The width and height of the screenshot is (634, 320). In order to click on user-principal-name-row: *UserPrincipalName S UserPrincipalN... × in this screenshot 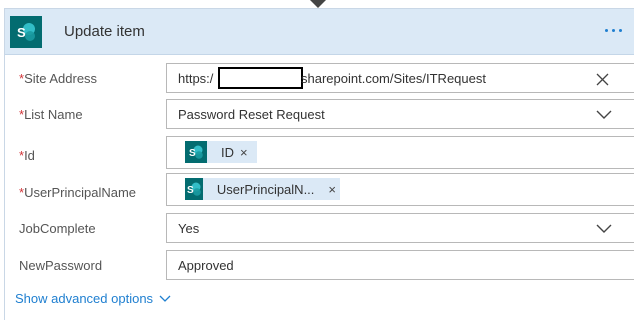, I will do `click(319, 189)`.